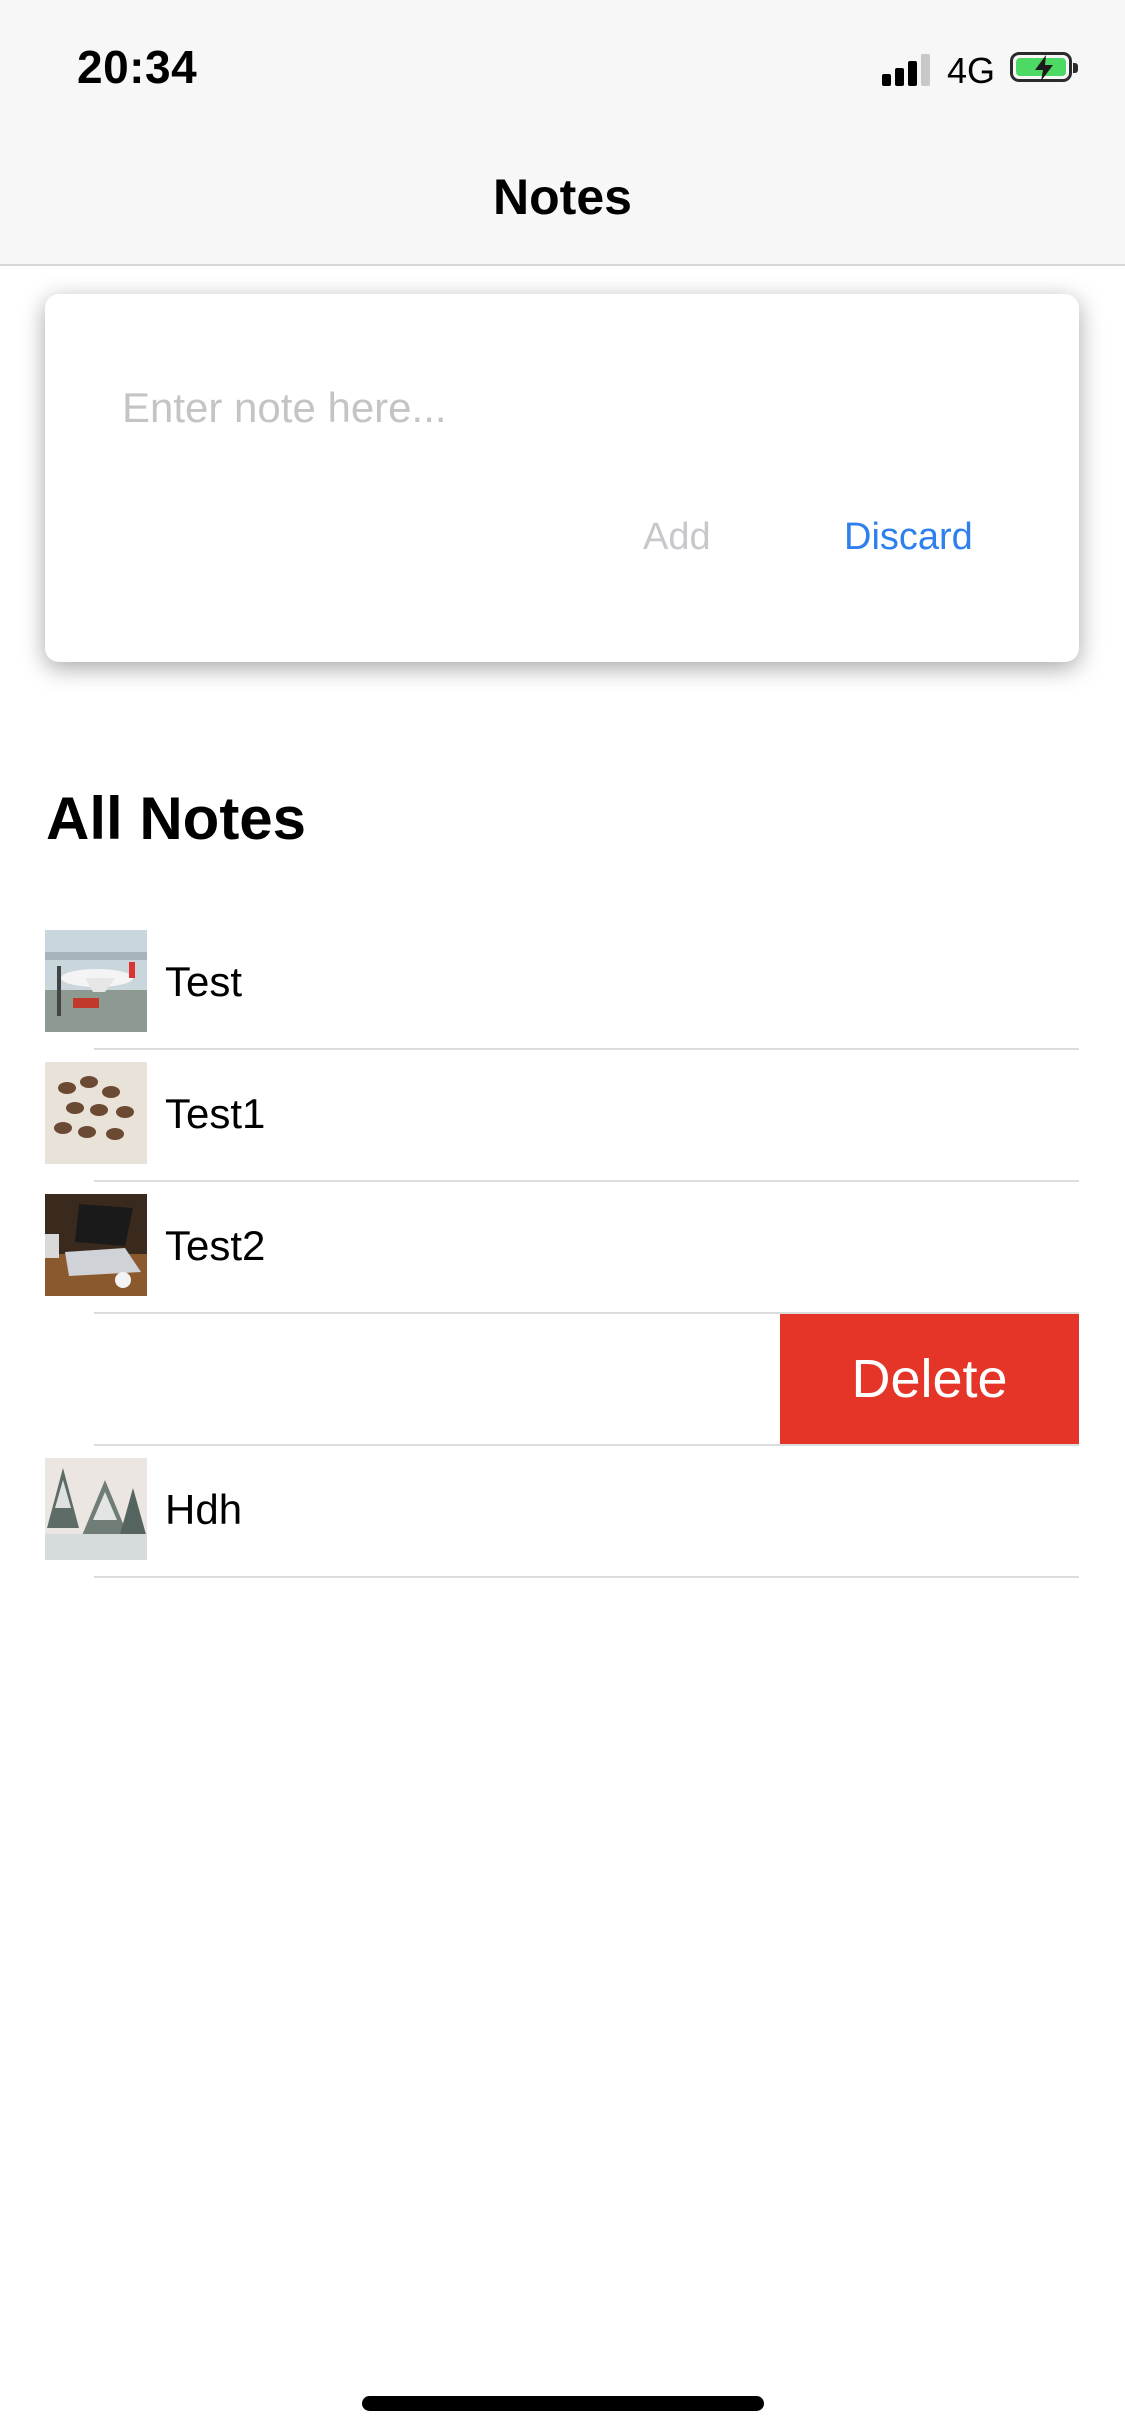 This screenshot has height=2436, width=1125. What do you see at coordinates (215, 1245) in the screenshot?
I see `note-title: Test2` at bounding box center [215, 1245].